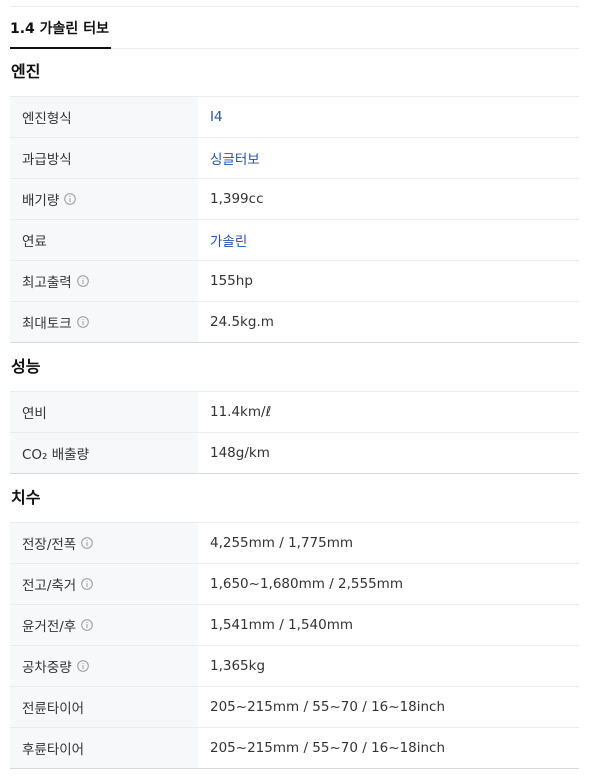 The image size is (593, 776). Describe the element at coordinates (231, 281) in the screenshot. I see `spec-value: 155hp` at that location.